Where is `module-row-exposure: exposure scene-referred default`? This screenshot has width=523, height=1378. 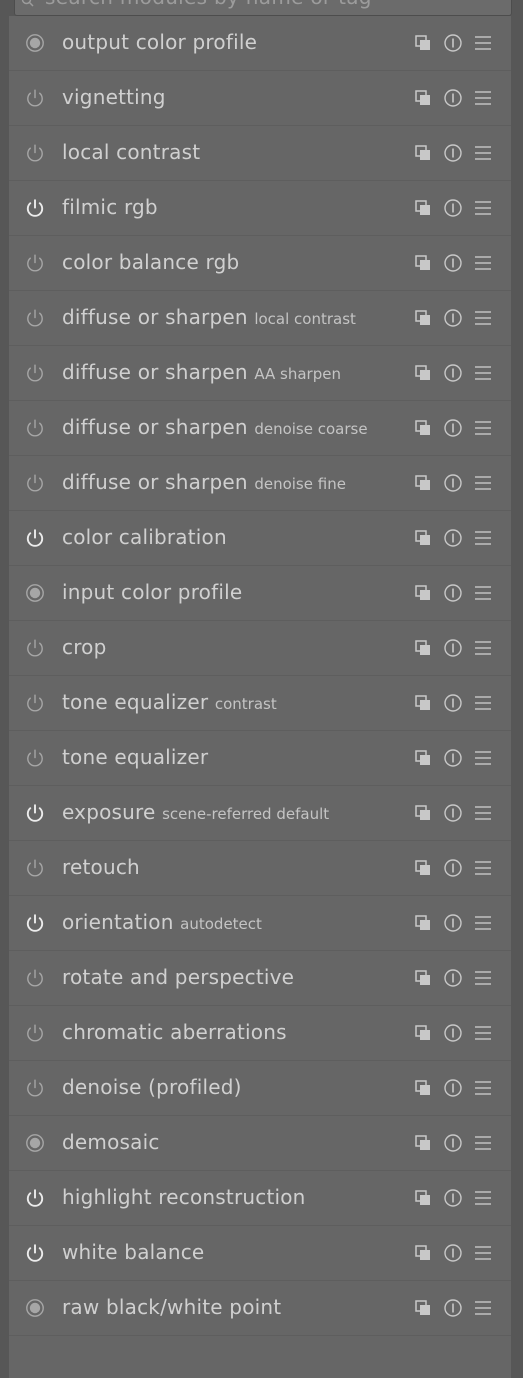 module-row-exposure: exposure scene-referred default is located at coordinates (260, 813).